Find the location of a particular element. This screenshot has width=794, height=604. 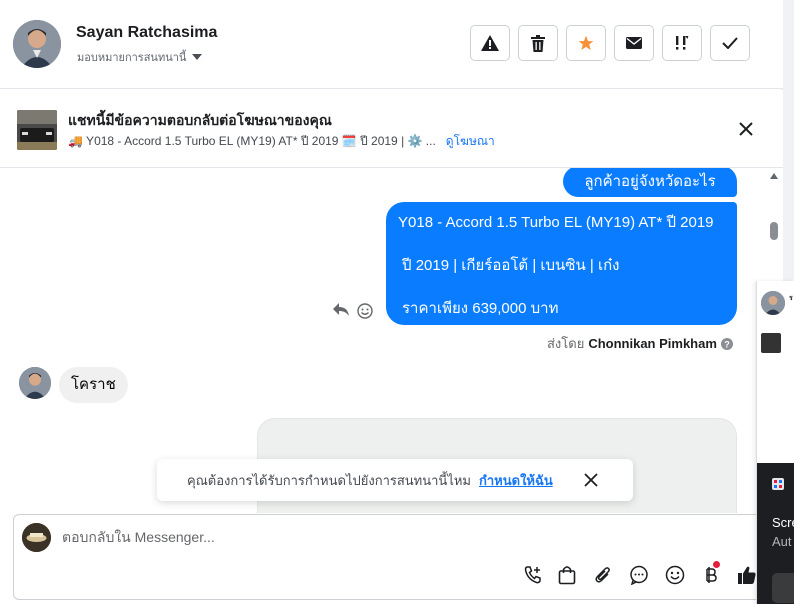

reply-input is located at coordinates (362, 537).